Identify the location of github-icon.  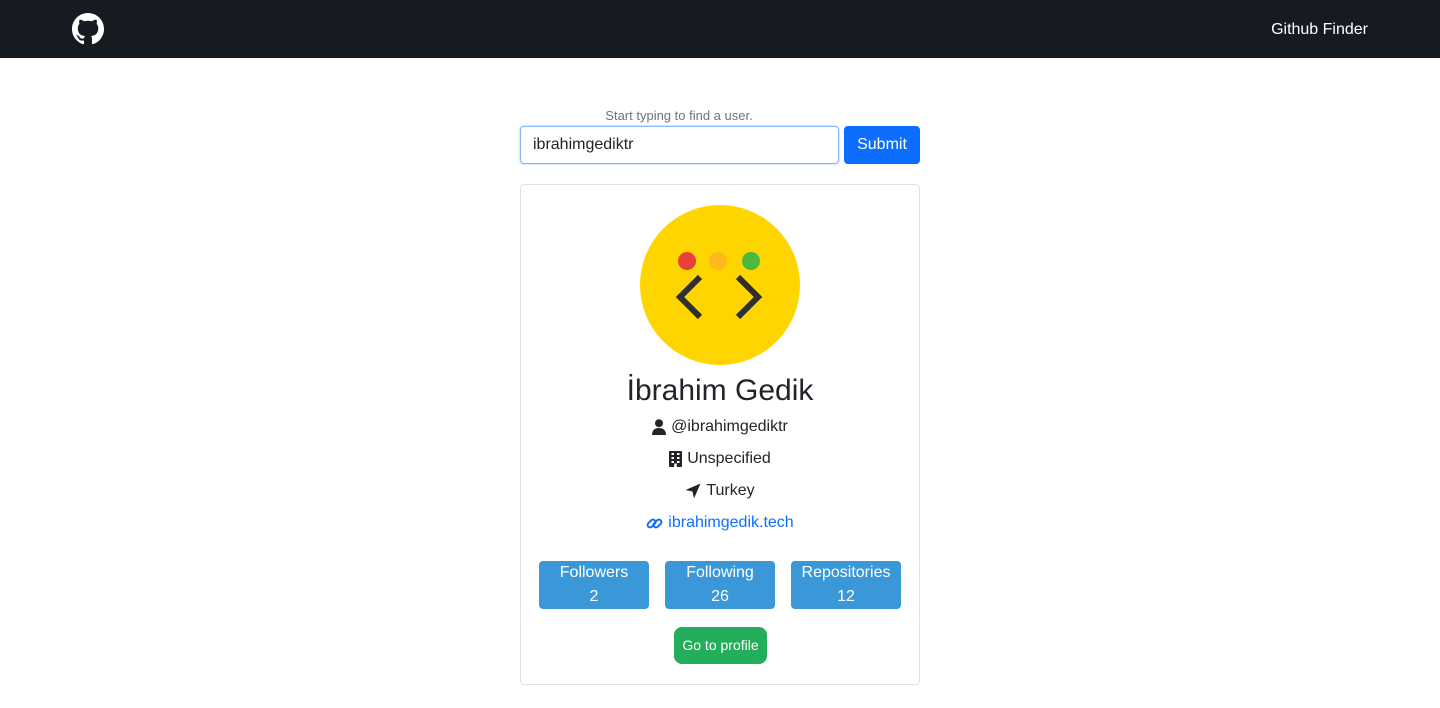
(88, 29).